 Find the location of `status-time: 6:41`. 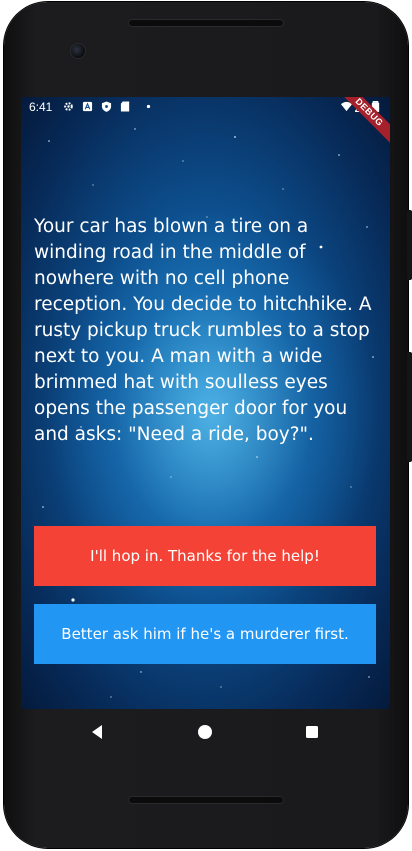

status-time: 6:41 is located at coordinates (41, 107).